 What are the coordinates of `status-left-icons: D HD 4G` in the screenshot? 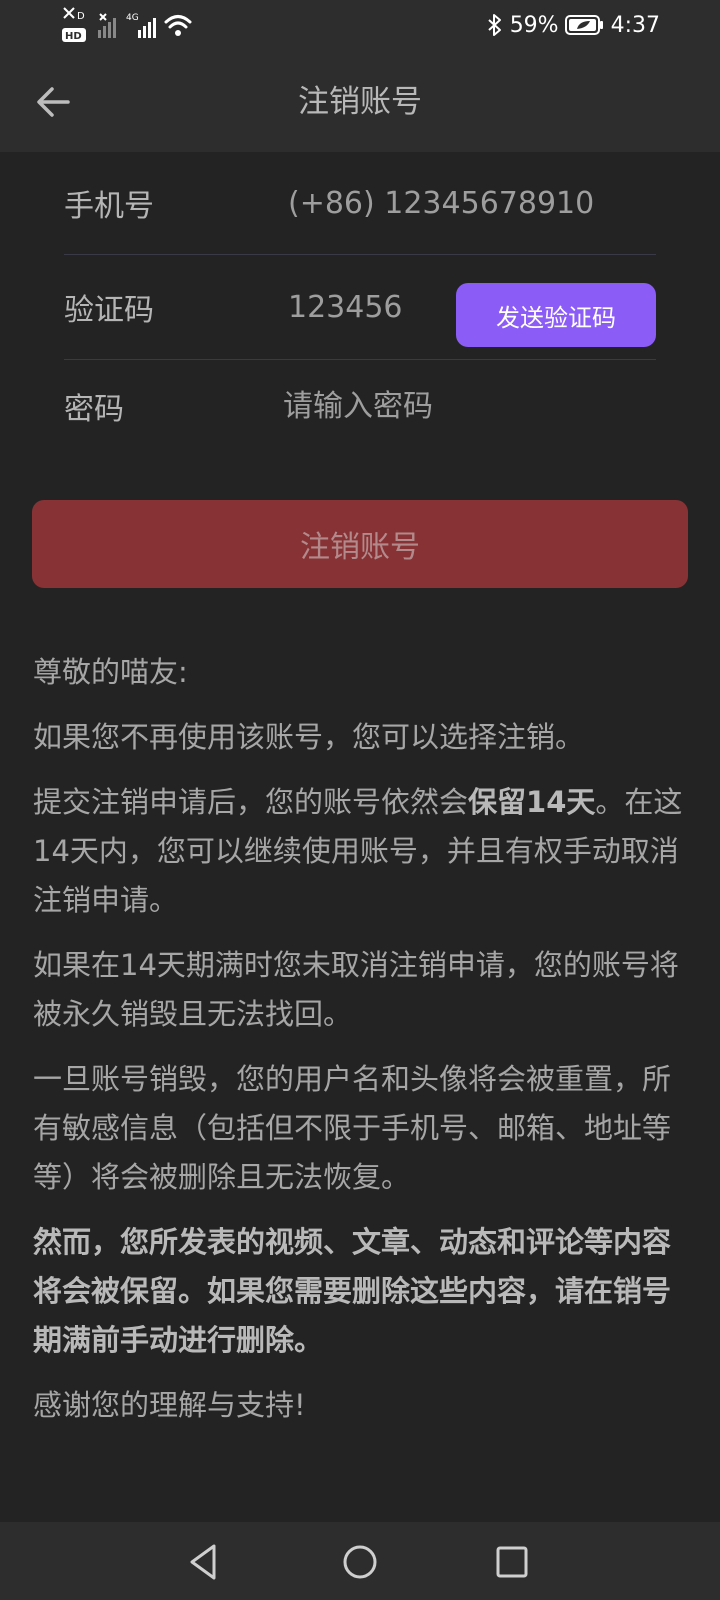 It's located at (132, 26).